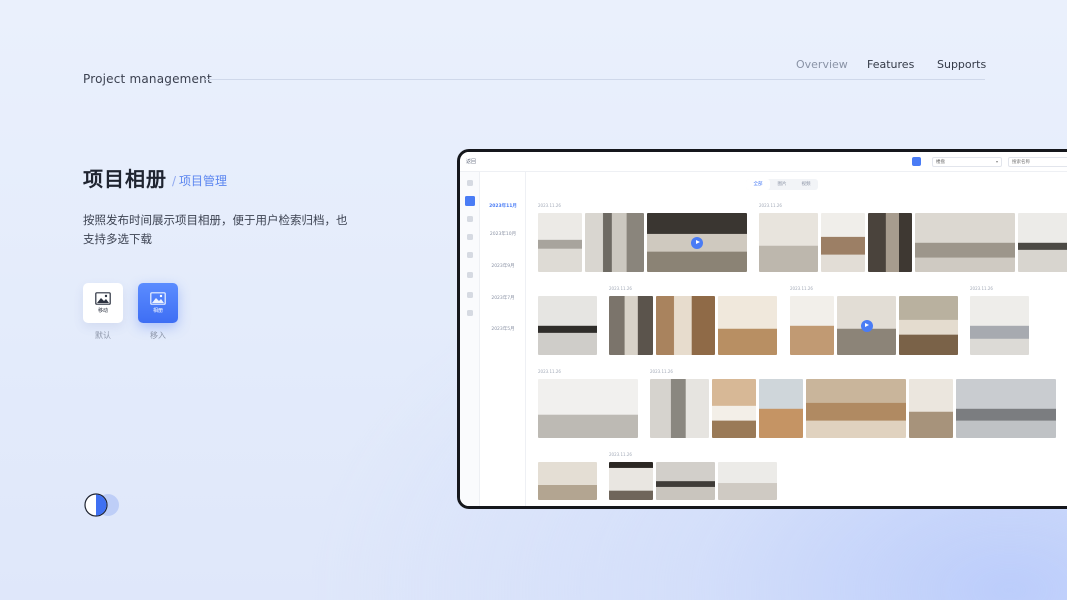 This screenshot has height=600, width=1067. I want to click on page-description: 按照发布时间展示项目相册，便于用户检索归档，也支持多选下载, so click(215, 229).